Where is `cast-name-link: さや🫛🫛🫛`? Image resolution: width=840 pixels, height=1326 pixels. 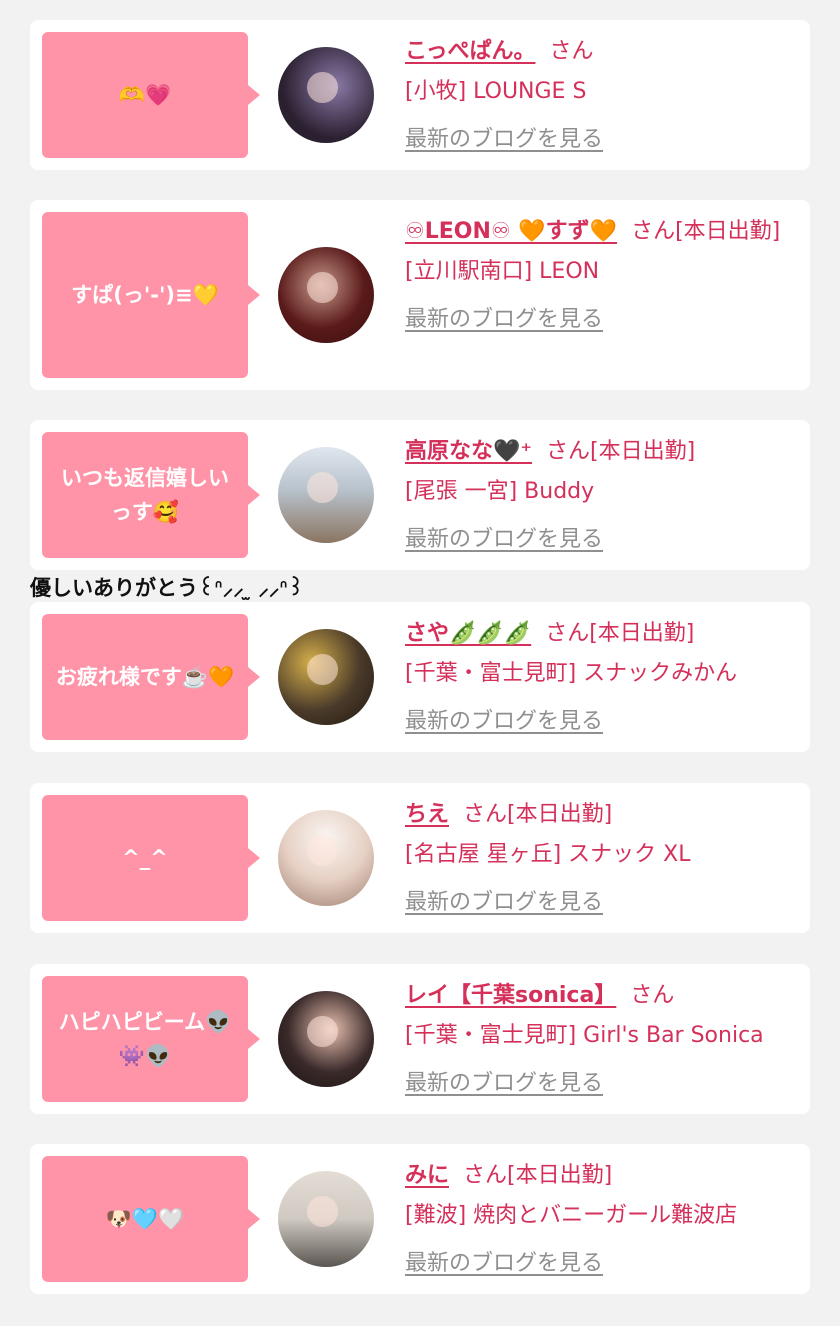 cast-name-link: さや🫛🫛🫛 is located at coordinates (468, 633).